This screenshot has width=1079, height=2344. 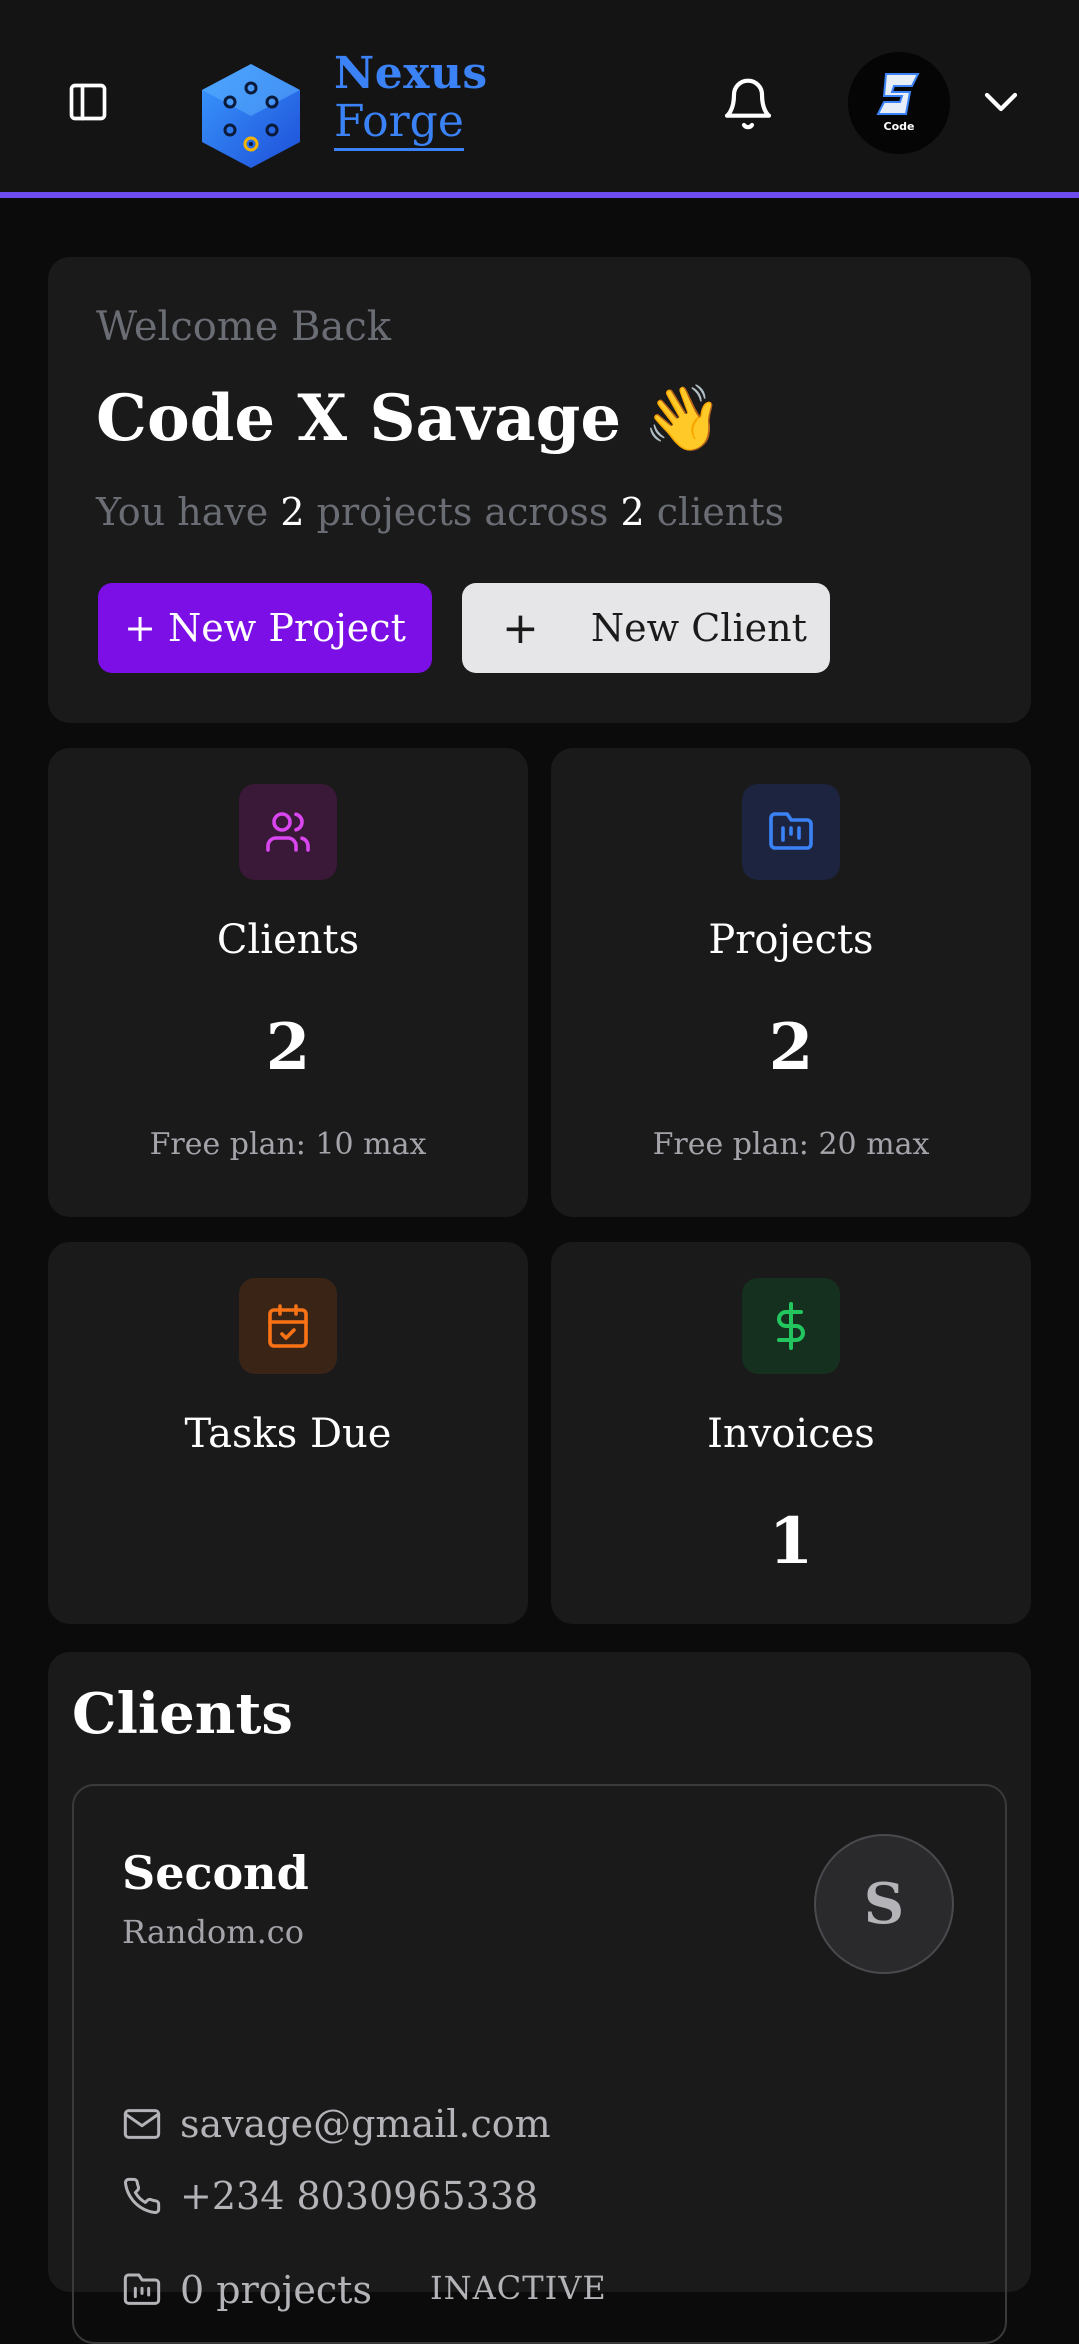 I want to click on stat-label: Tasks Due, so click(x=288, y=1434).